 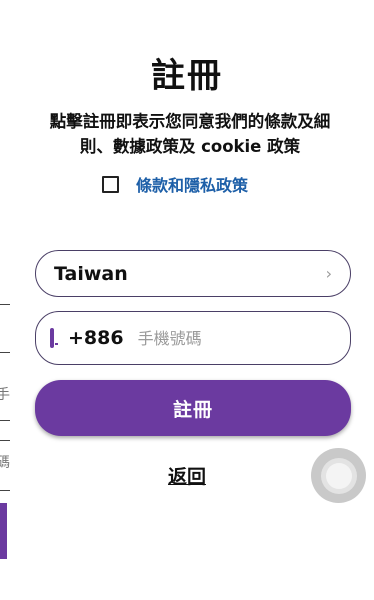 I want to click on assistive-touch-button, so click(x=338, y=475).